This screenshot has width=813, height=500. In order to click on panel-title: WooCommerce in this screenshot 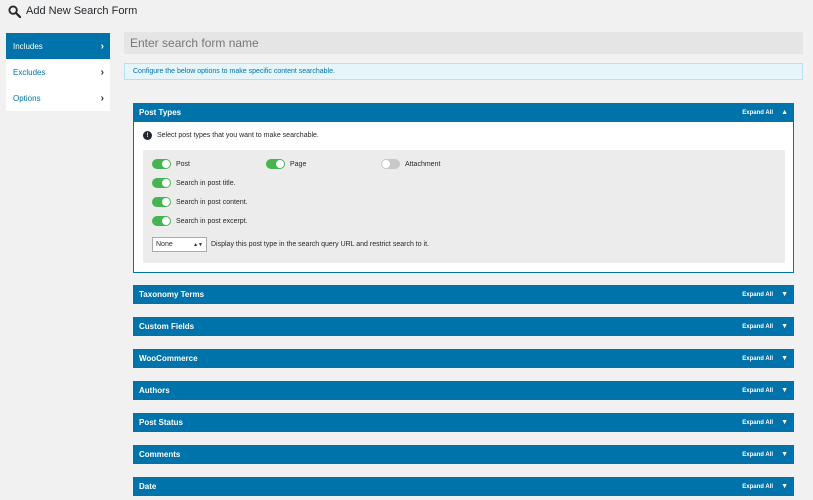, I will do `click(168, 358)`.